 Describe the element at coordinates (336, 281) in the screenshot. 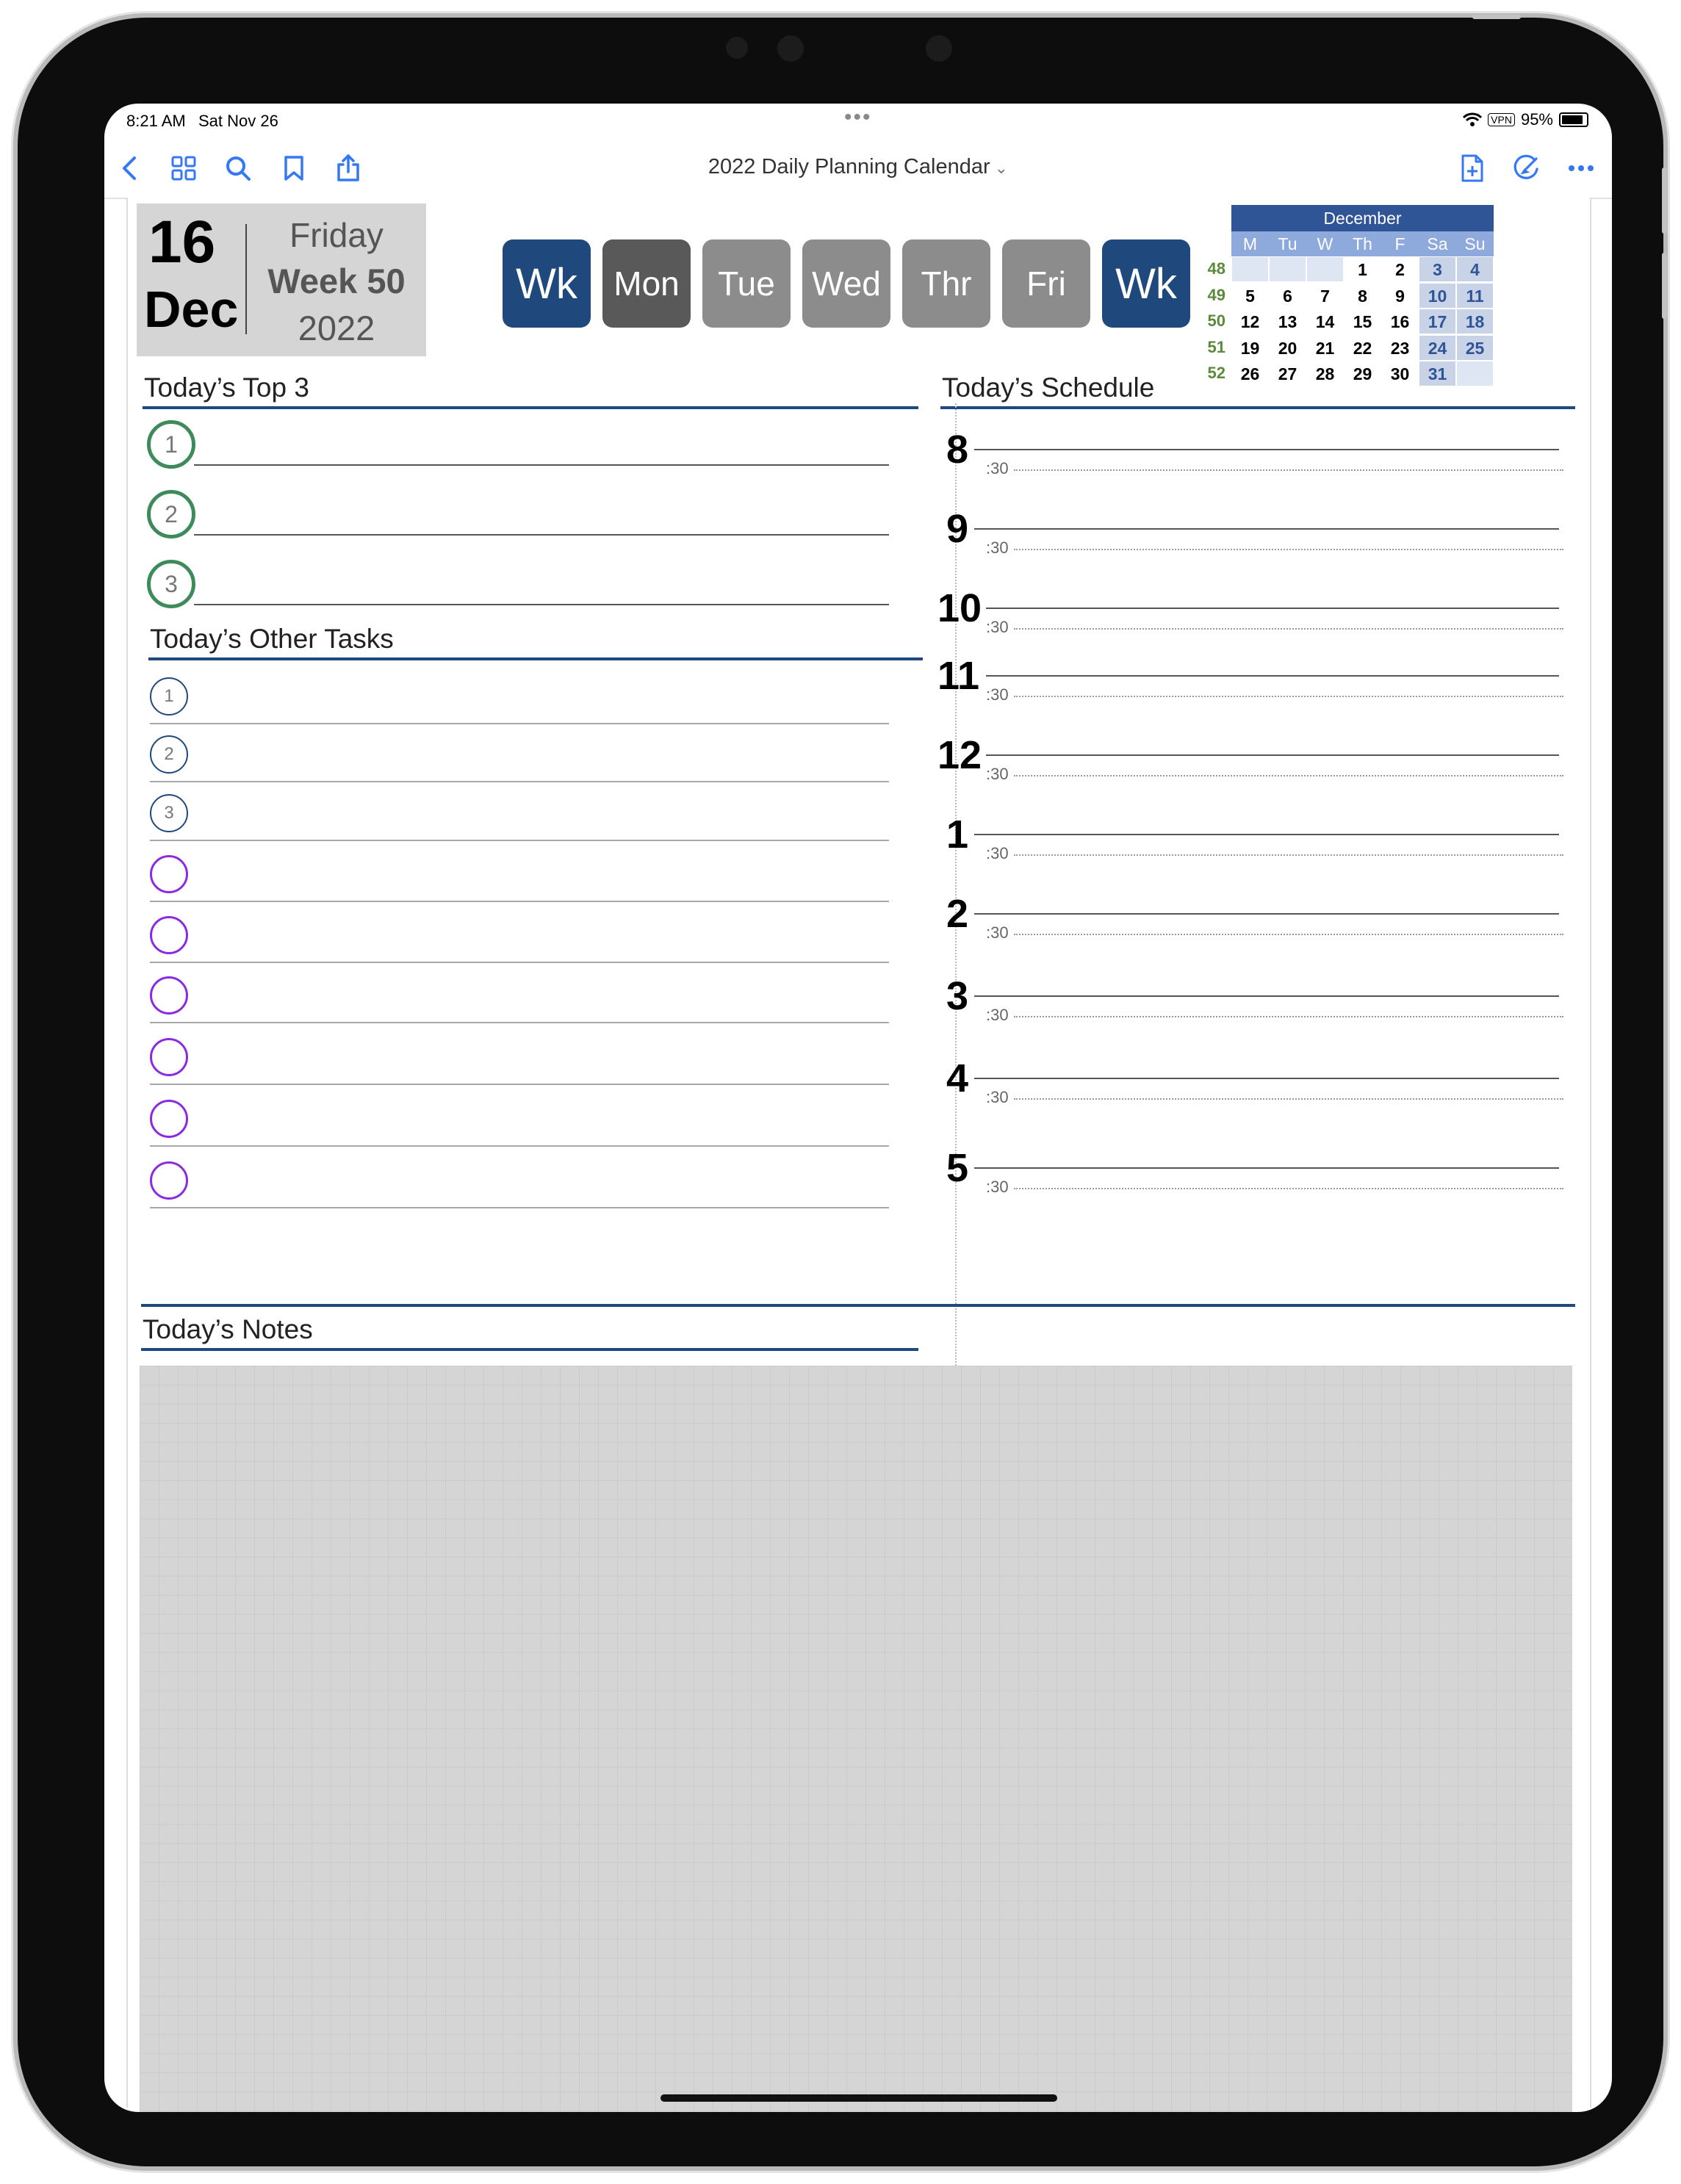

I see `week-label: Week 50` at that location.